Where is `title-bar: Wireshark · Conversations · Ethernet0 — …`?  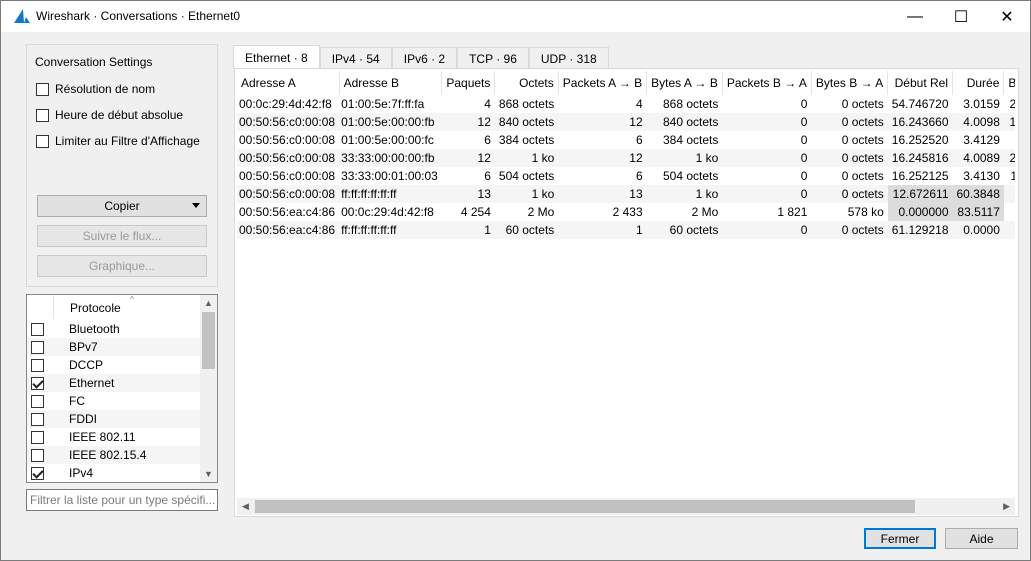
title-bar: Wireshark · Conversations · Ethernet0 — … is located at coordinates (515, 16).